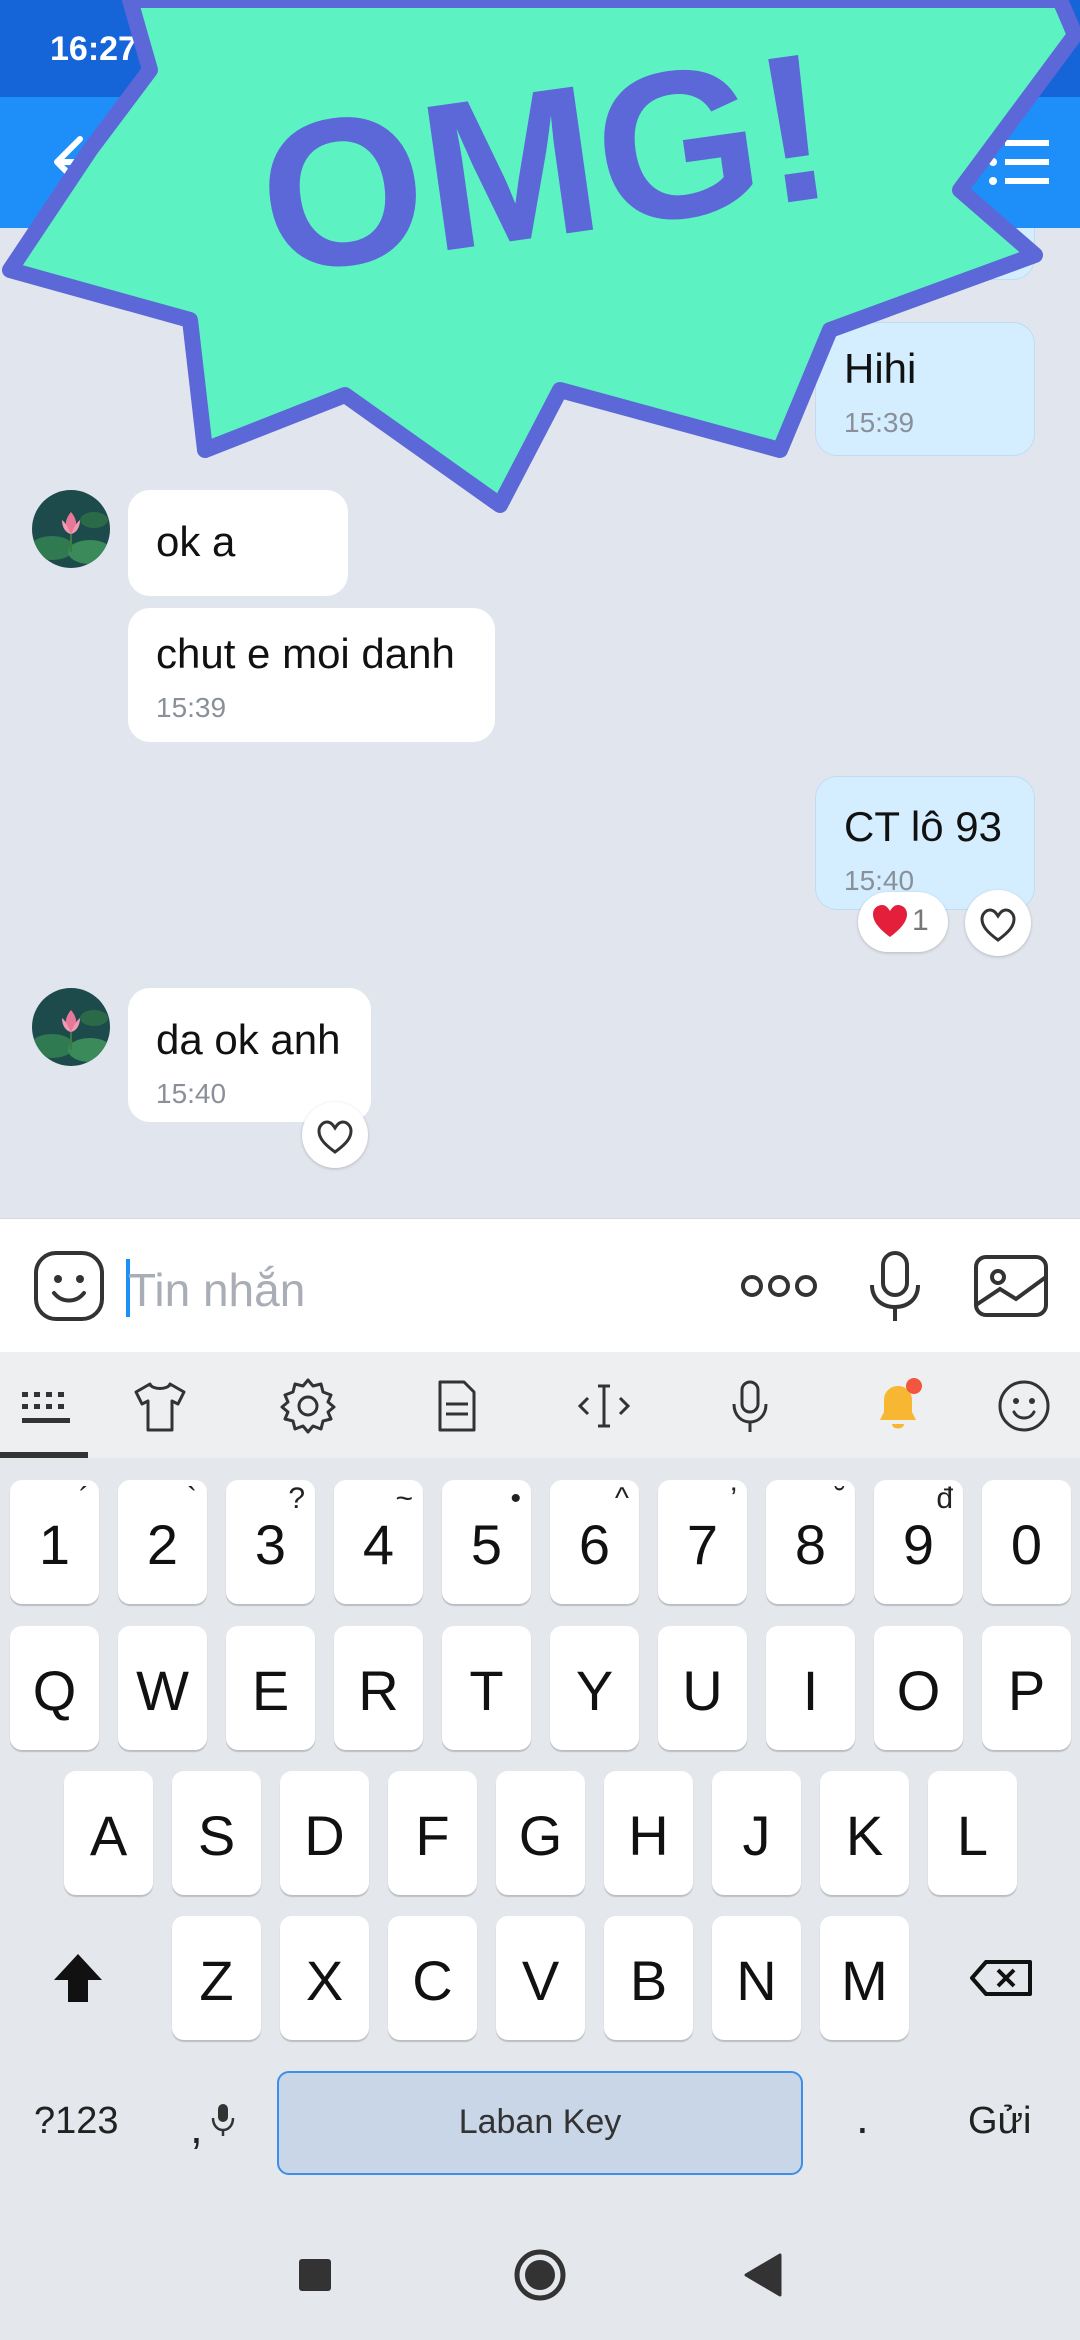 The width and height of the screenshot is (1080, 2340). I want to click on key-o: O, so click(918, 1688).